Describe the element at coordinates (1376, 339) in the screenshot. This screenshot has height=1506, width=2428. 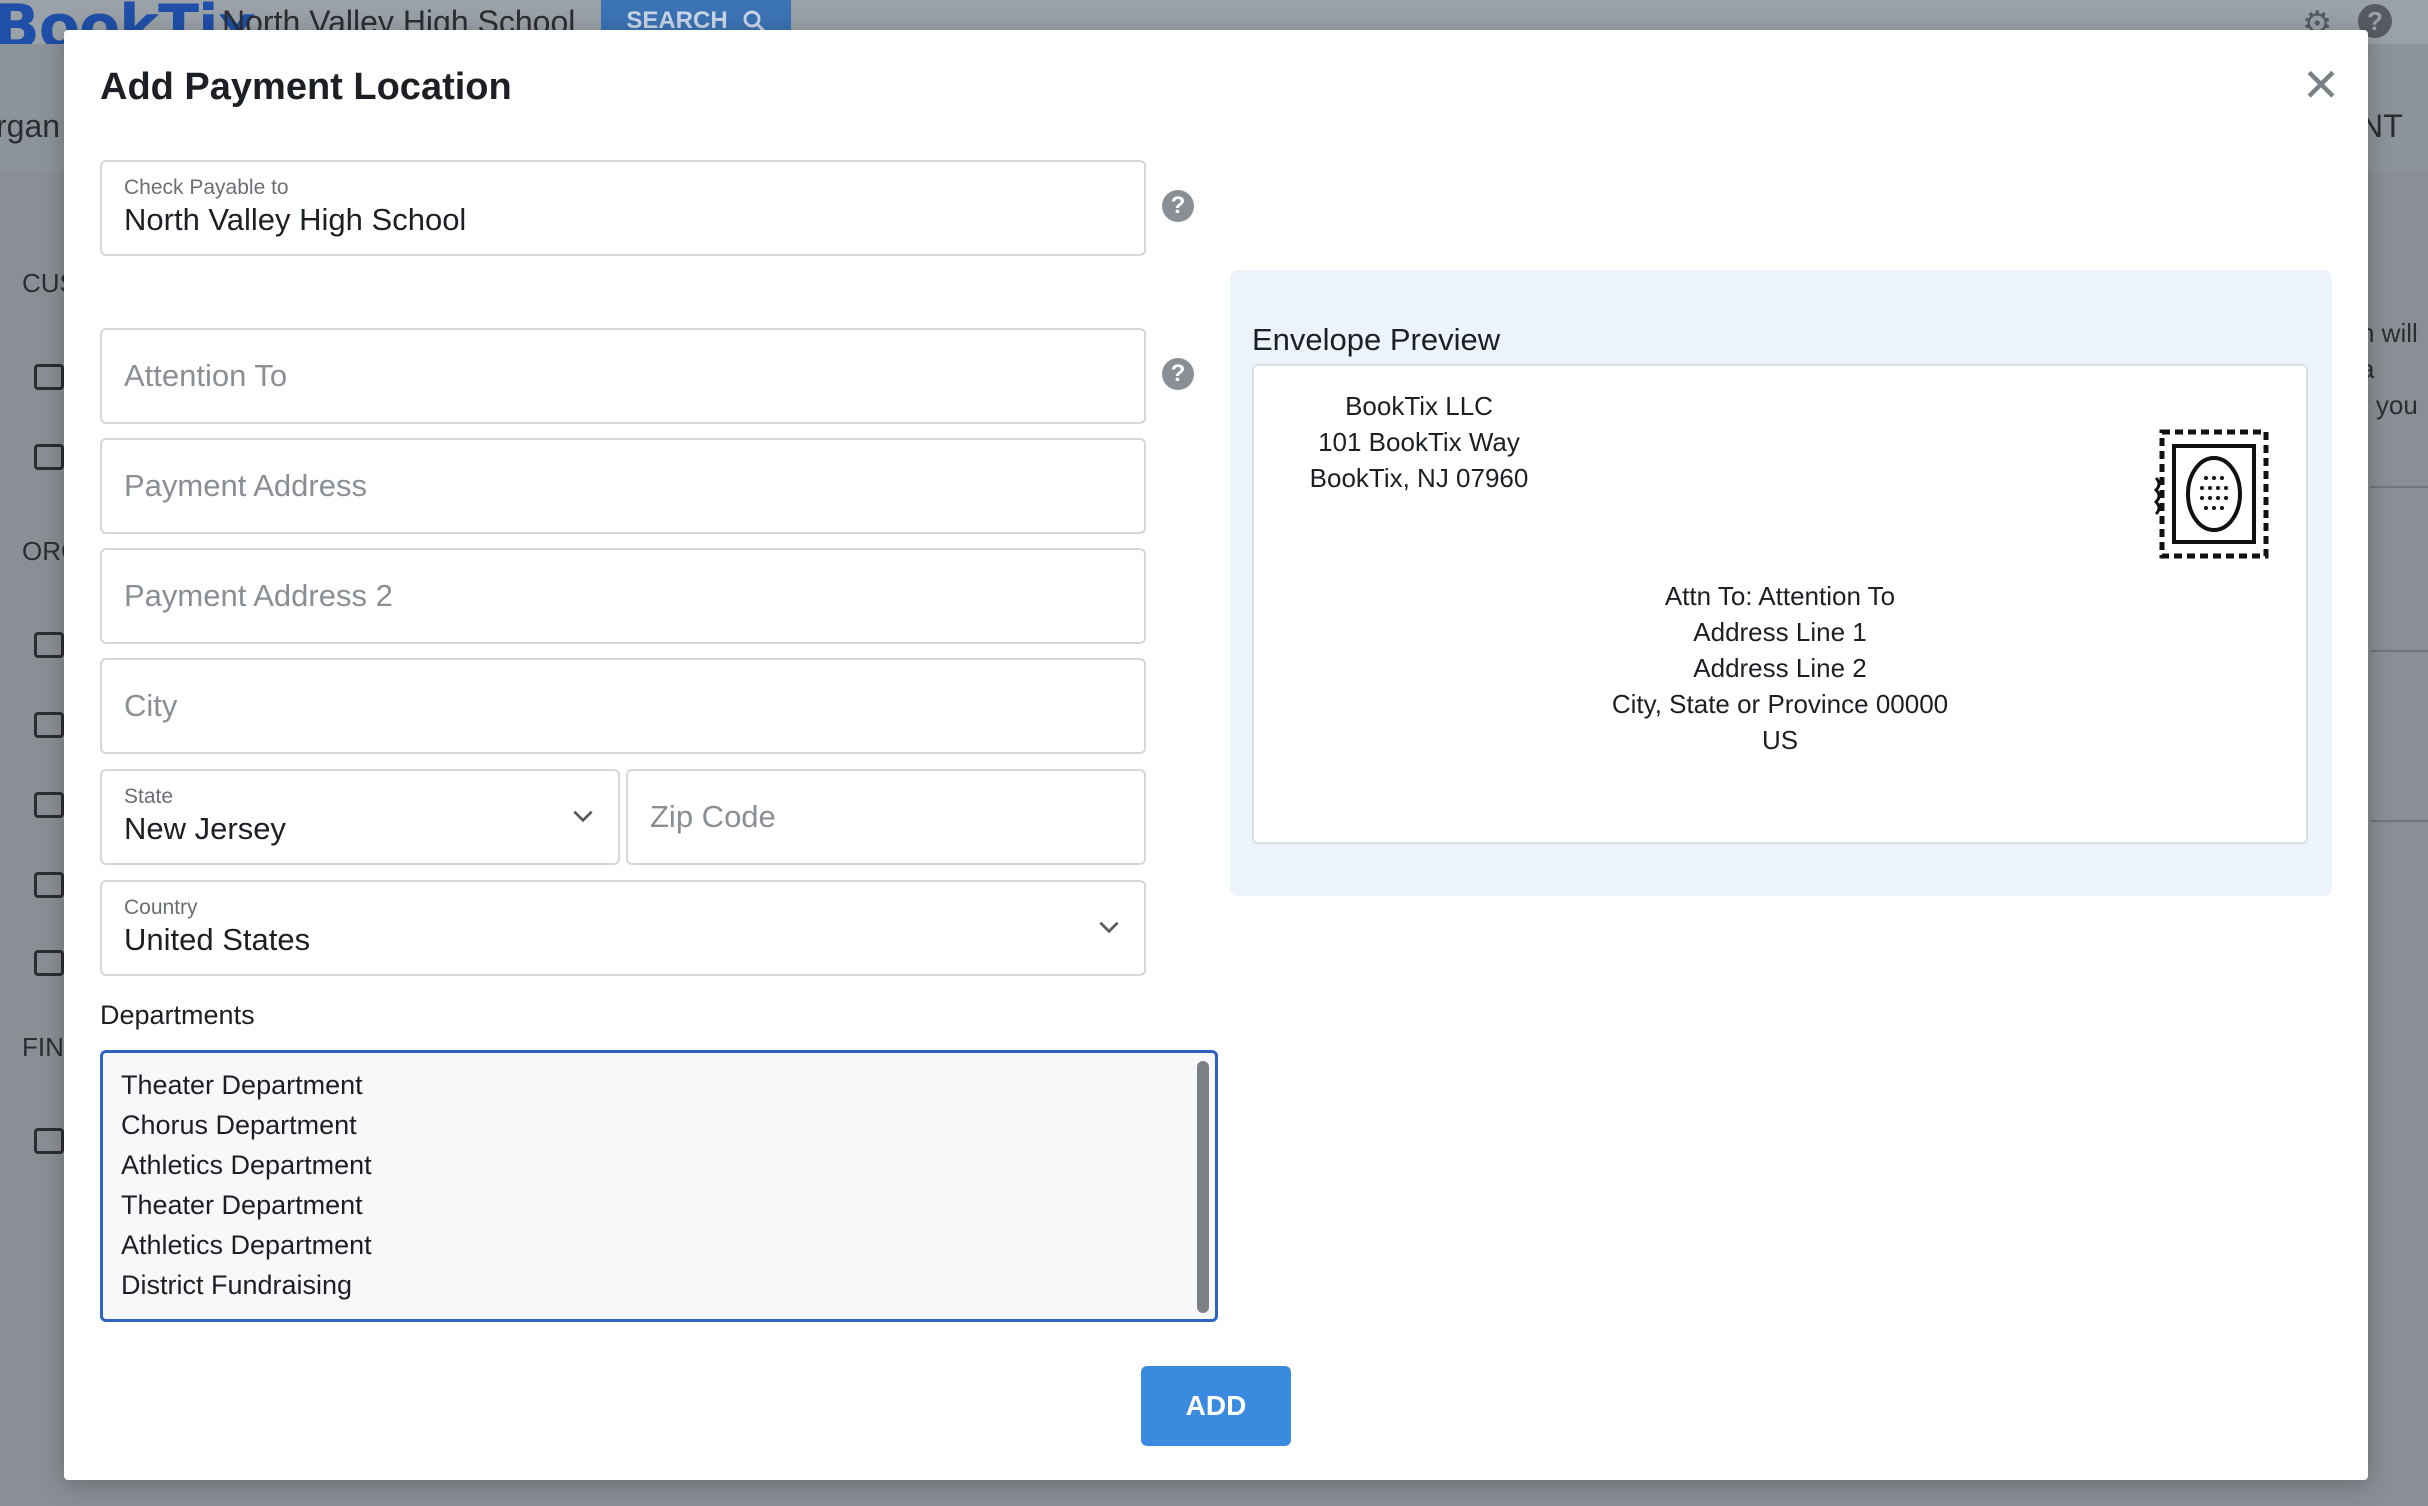
I see `envelope-preview-title: Envelope Preview` at that location.